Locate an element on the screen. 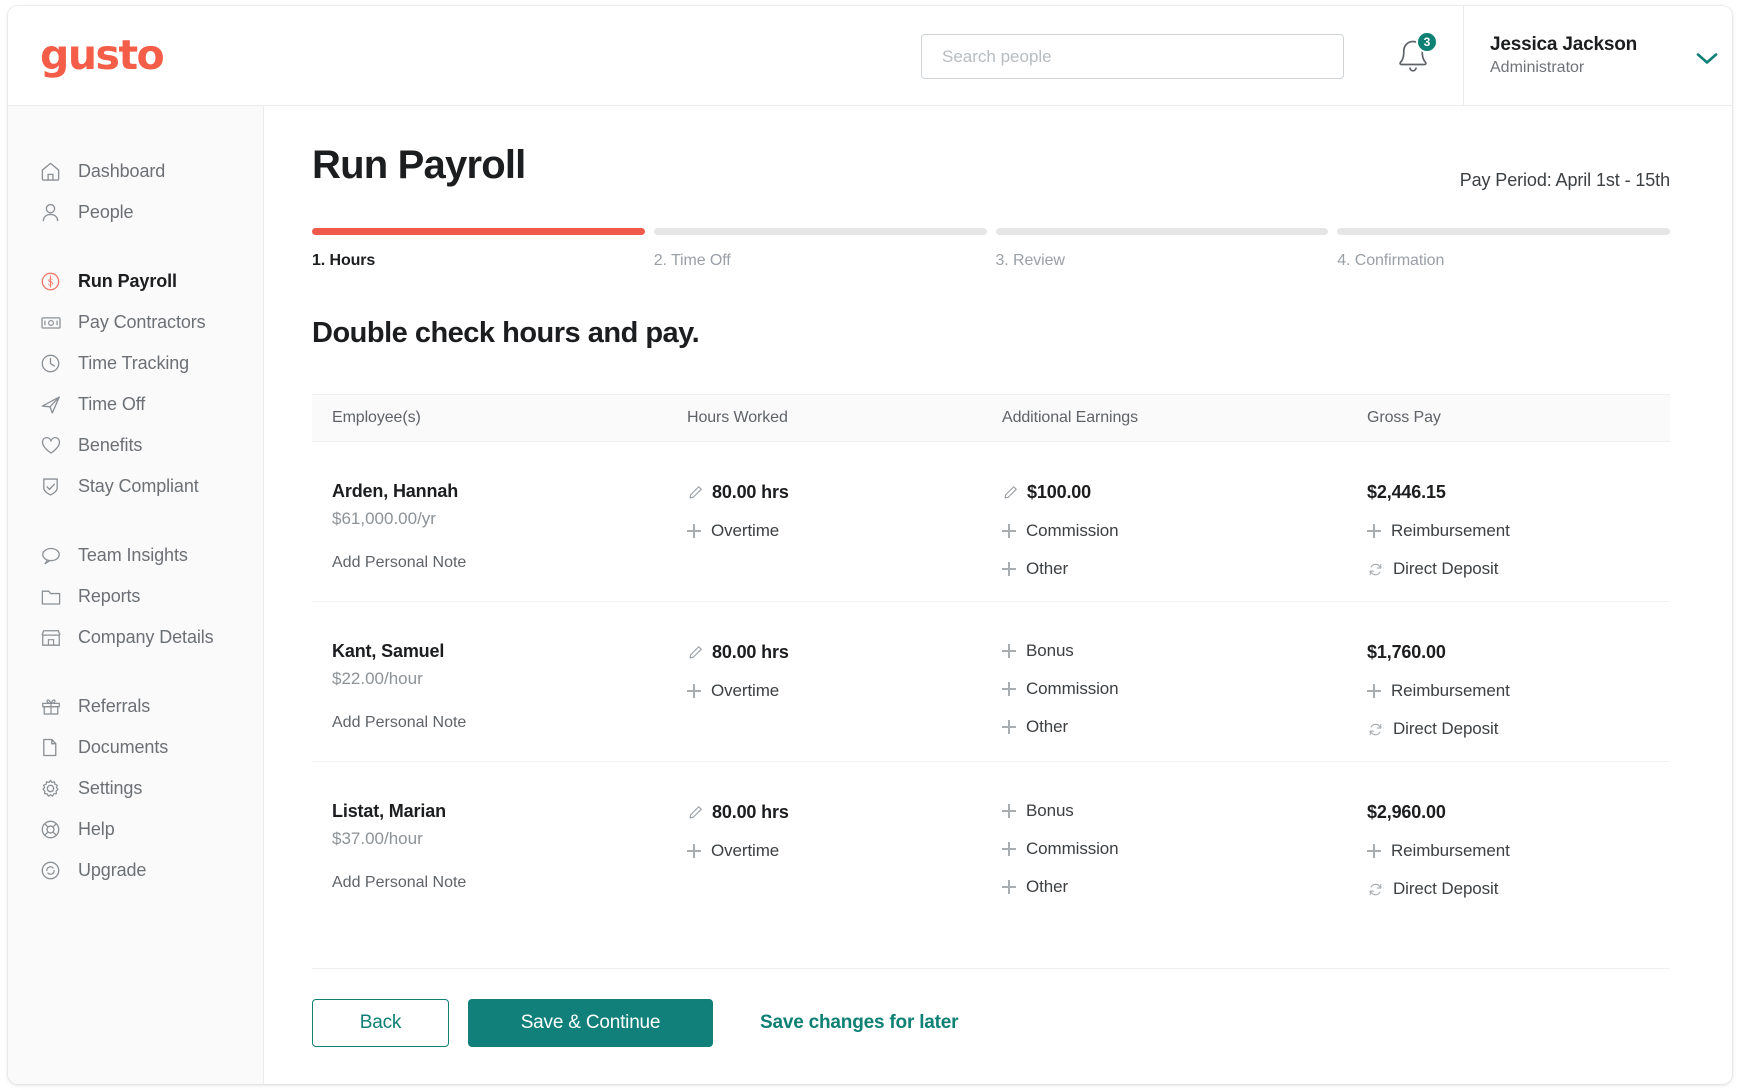 This screenshot has width=1740, height=1090. search-input is located at coordinates (1132, 56).